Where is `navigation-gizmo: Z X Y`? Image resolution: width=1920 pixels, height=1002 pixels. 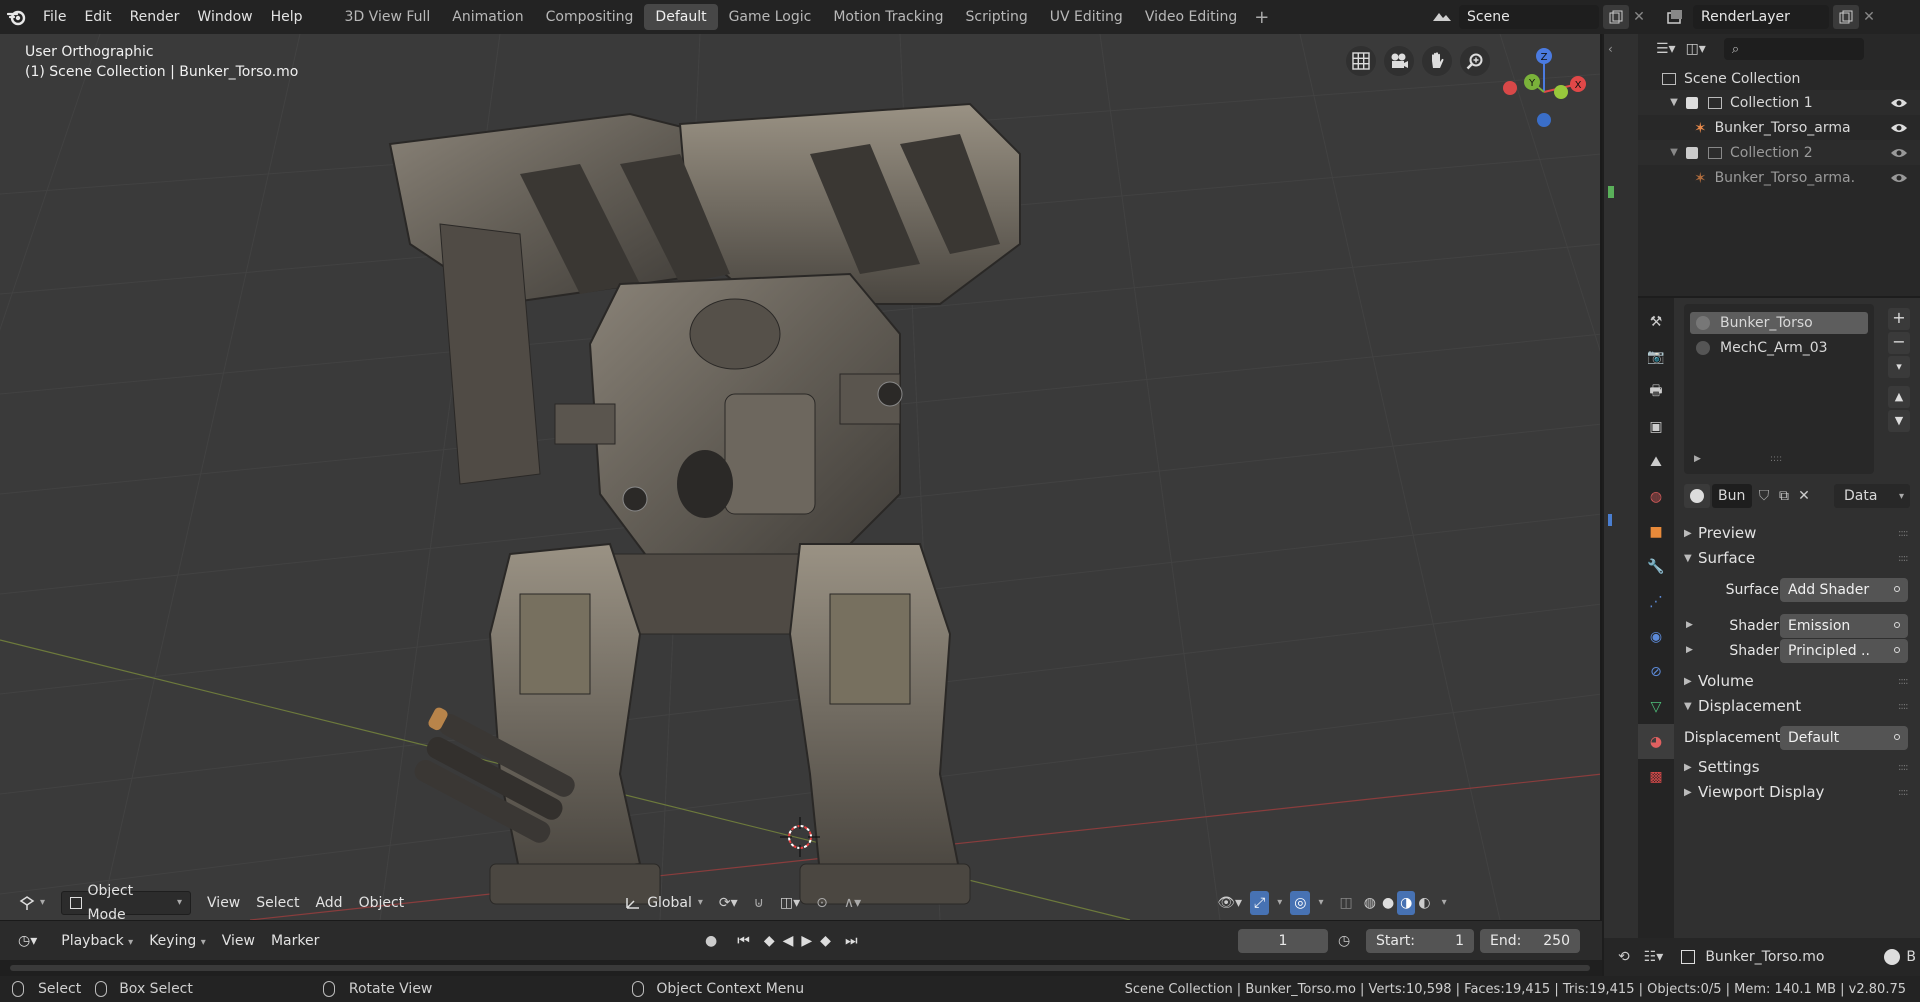
navigation-gizmo: Z X Y is located at coordinates (1544, 92).